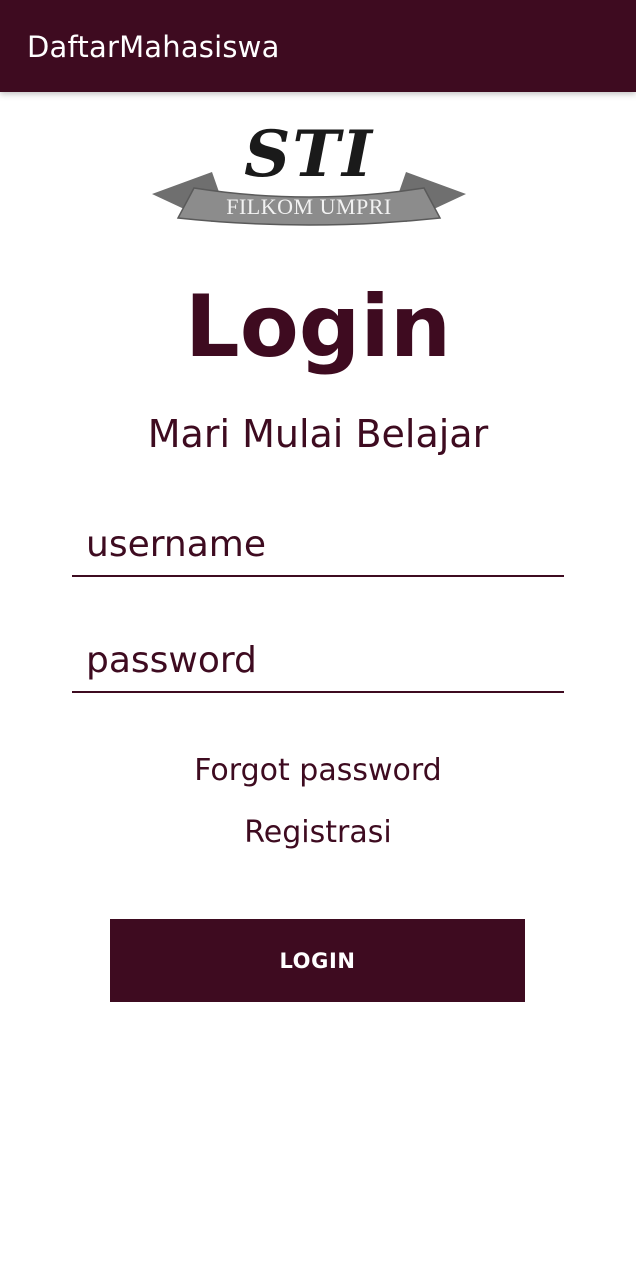 This screenshot has height=1280, width=636. What do you see at coordinates (318, 434) in the screenshot?
I see `page-subtitle: Mari Mulai Belajar` at bounding box center [318, 434].